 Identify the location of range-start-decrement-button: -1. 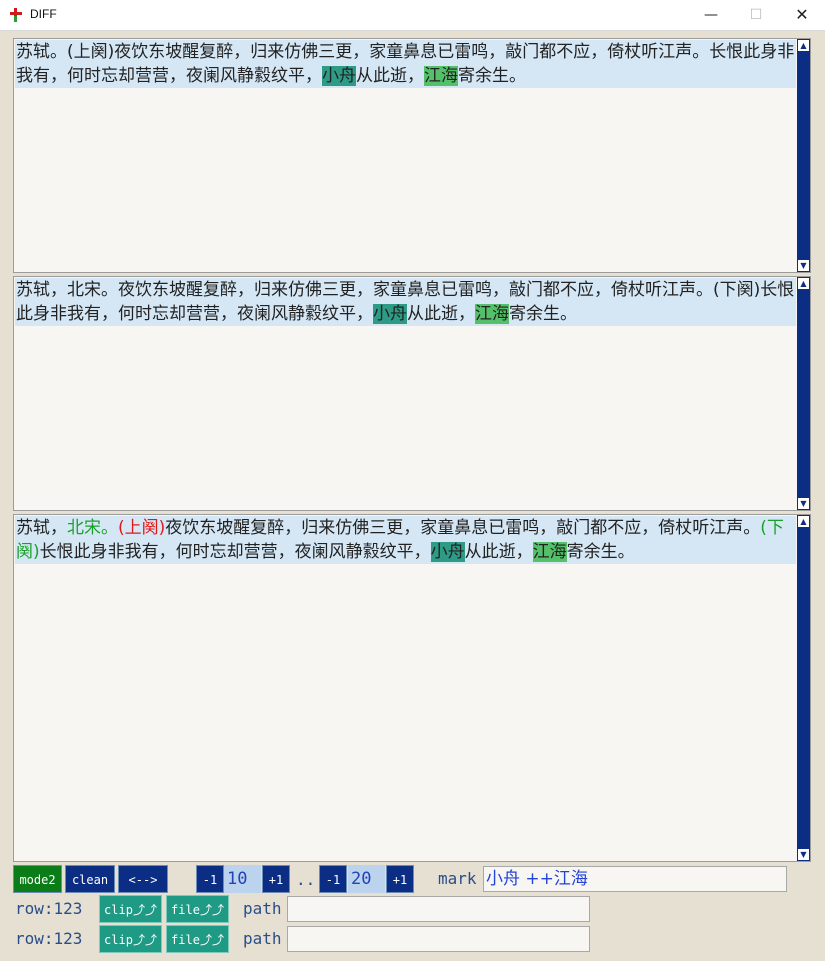
(210, 879).